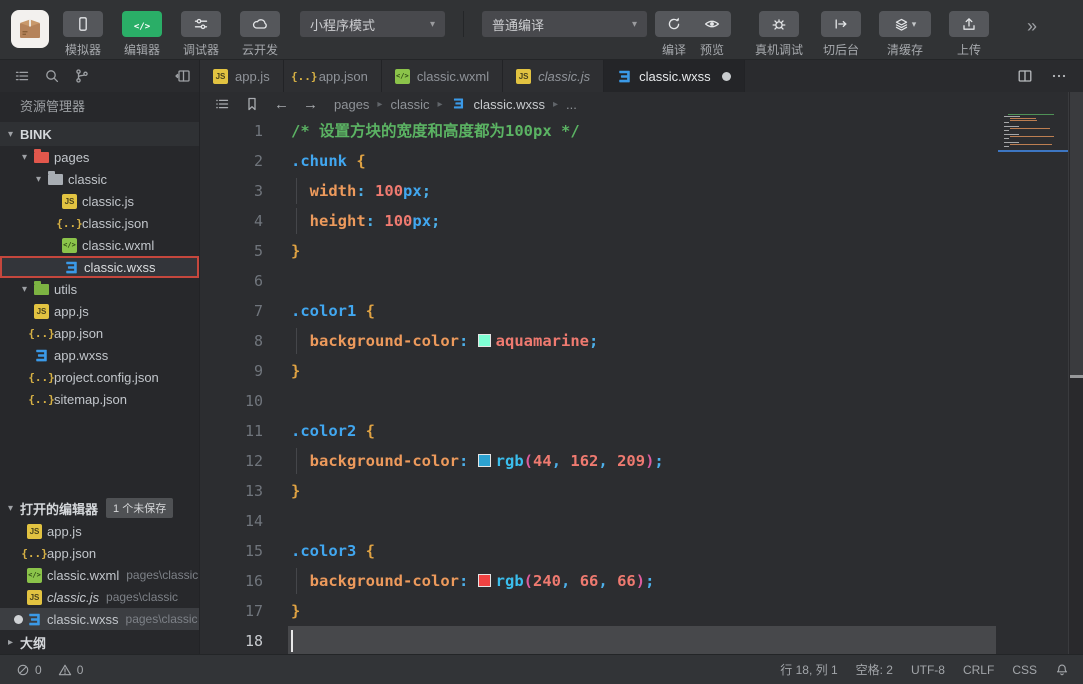 This screenshot has width=1083, height=684. I want to click on tree-item-utils: ▾ utils, so click(99, 289).